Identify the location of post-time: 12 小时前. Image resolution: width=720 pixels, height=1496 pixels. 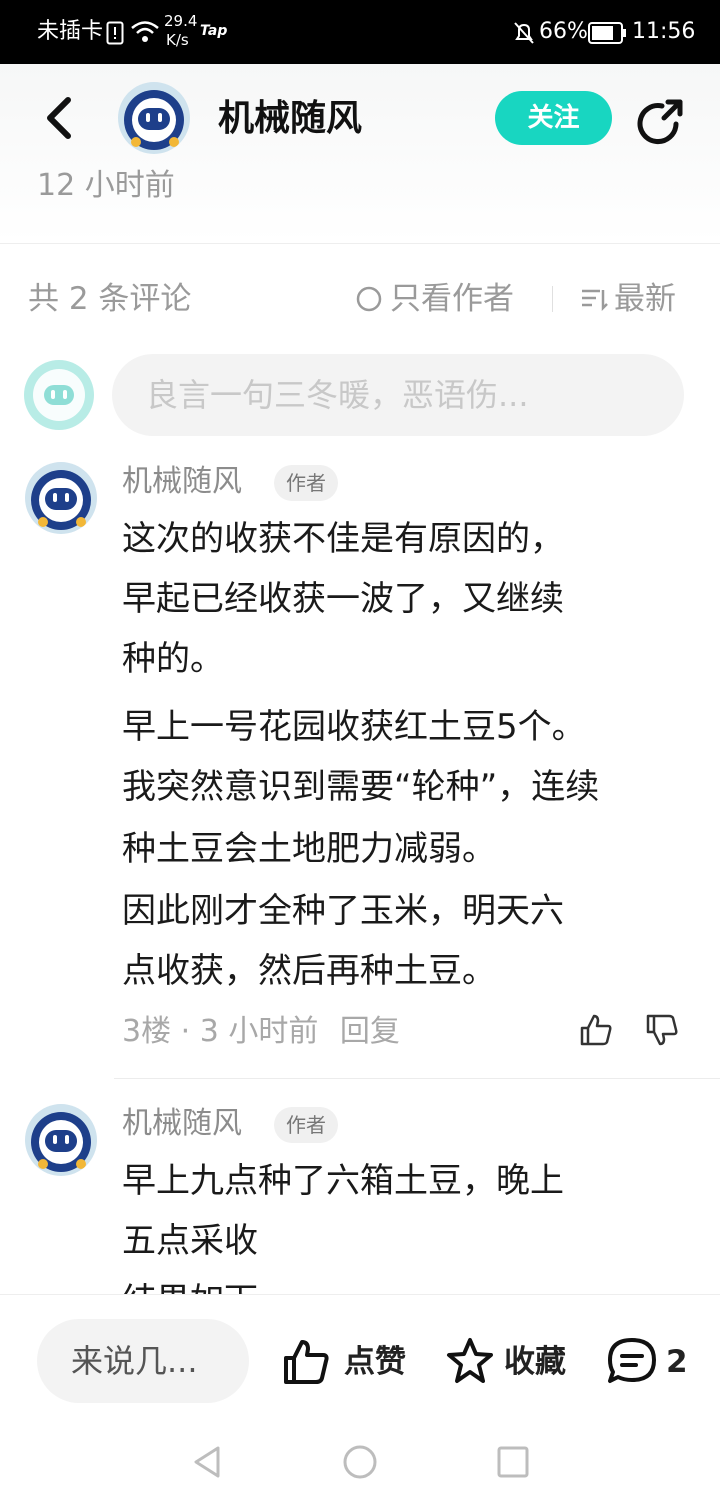
(106, 185).